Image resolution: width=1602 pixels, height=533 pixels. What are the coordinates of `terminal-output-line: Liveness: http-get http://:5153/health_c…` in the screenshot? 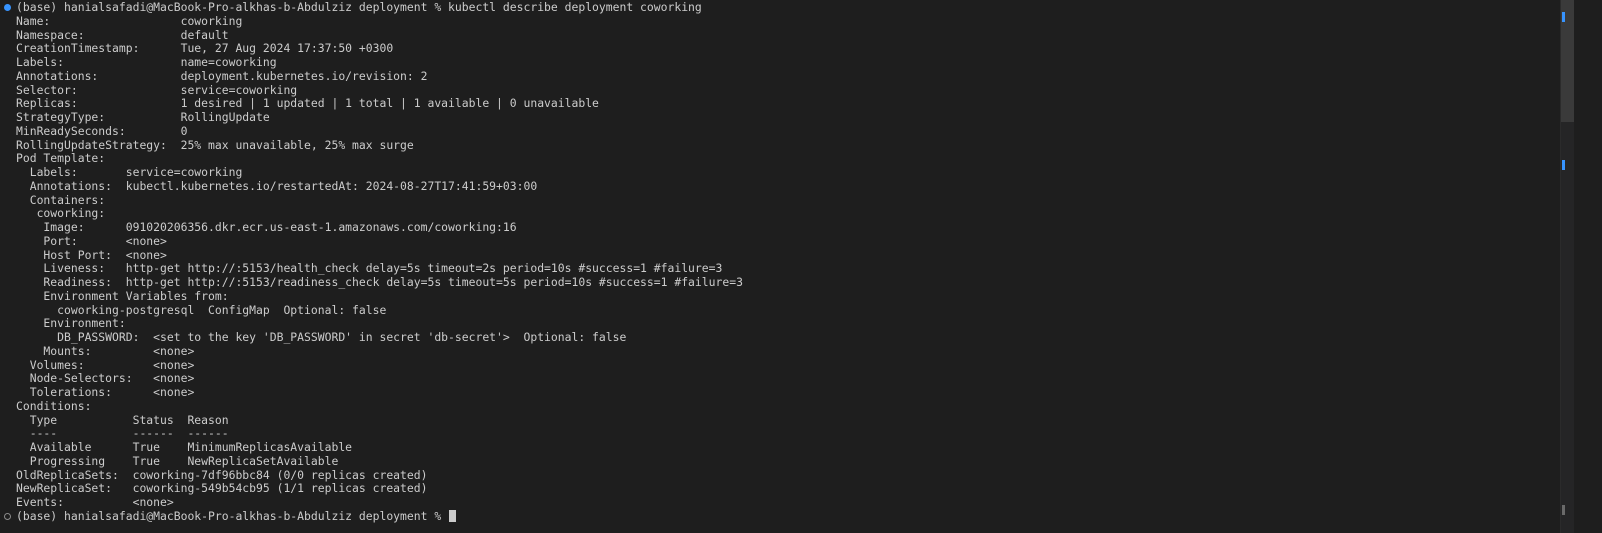 It's located at (770, 268).